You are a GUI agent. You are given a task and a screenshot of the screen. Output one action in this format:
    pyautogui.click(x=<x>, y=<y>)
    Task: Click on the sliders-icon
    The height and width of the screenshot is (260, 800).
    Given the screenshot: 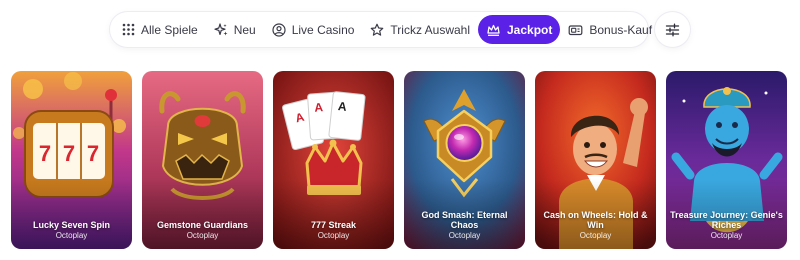 What is the action you would take?
    pyautogui.click(x=672, y=29)
    